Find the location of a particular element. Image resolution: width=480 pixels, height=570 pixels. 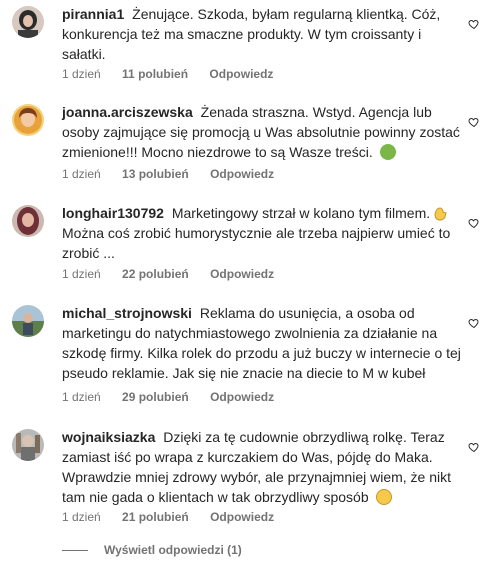

nauseated-face-icon is located at coordinates (387, 152).